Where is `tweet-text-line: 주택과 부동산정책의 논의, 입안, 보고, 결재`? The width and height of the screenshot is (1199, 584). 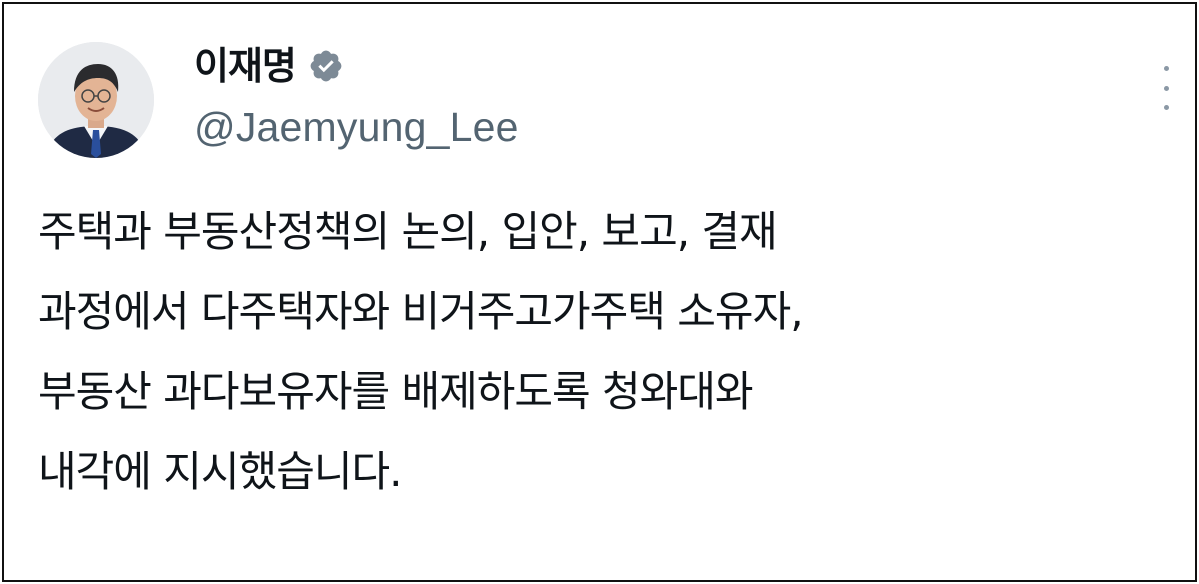 tweet-text-line: 주택과 부동산정책의 논의, 입안, 보고, 결재 is located at coordinates (408, 231).